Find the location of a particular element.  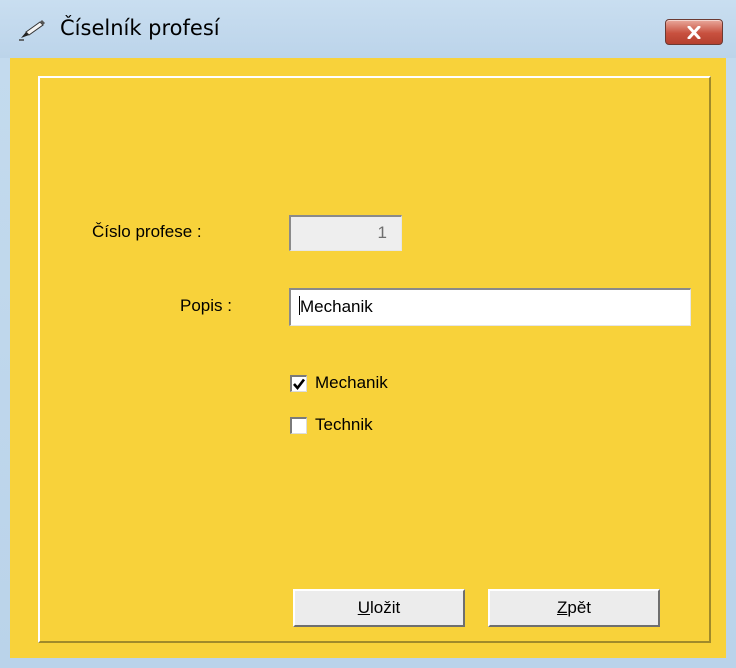

checkmark-icon is located at coordinates (299, 384).